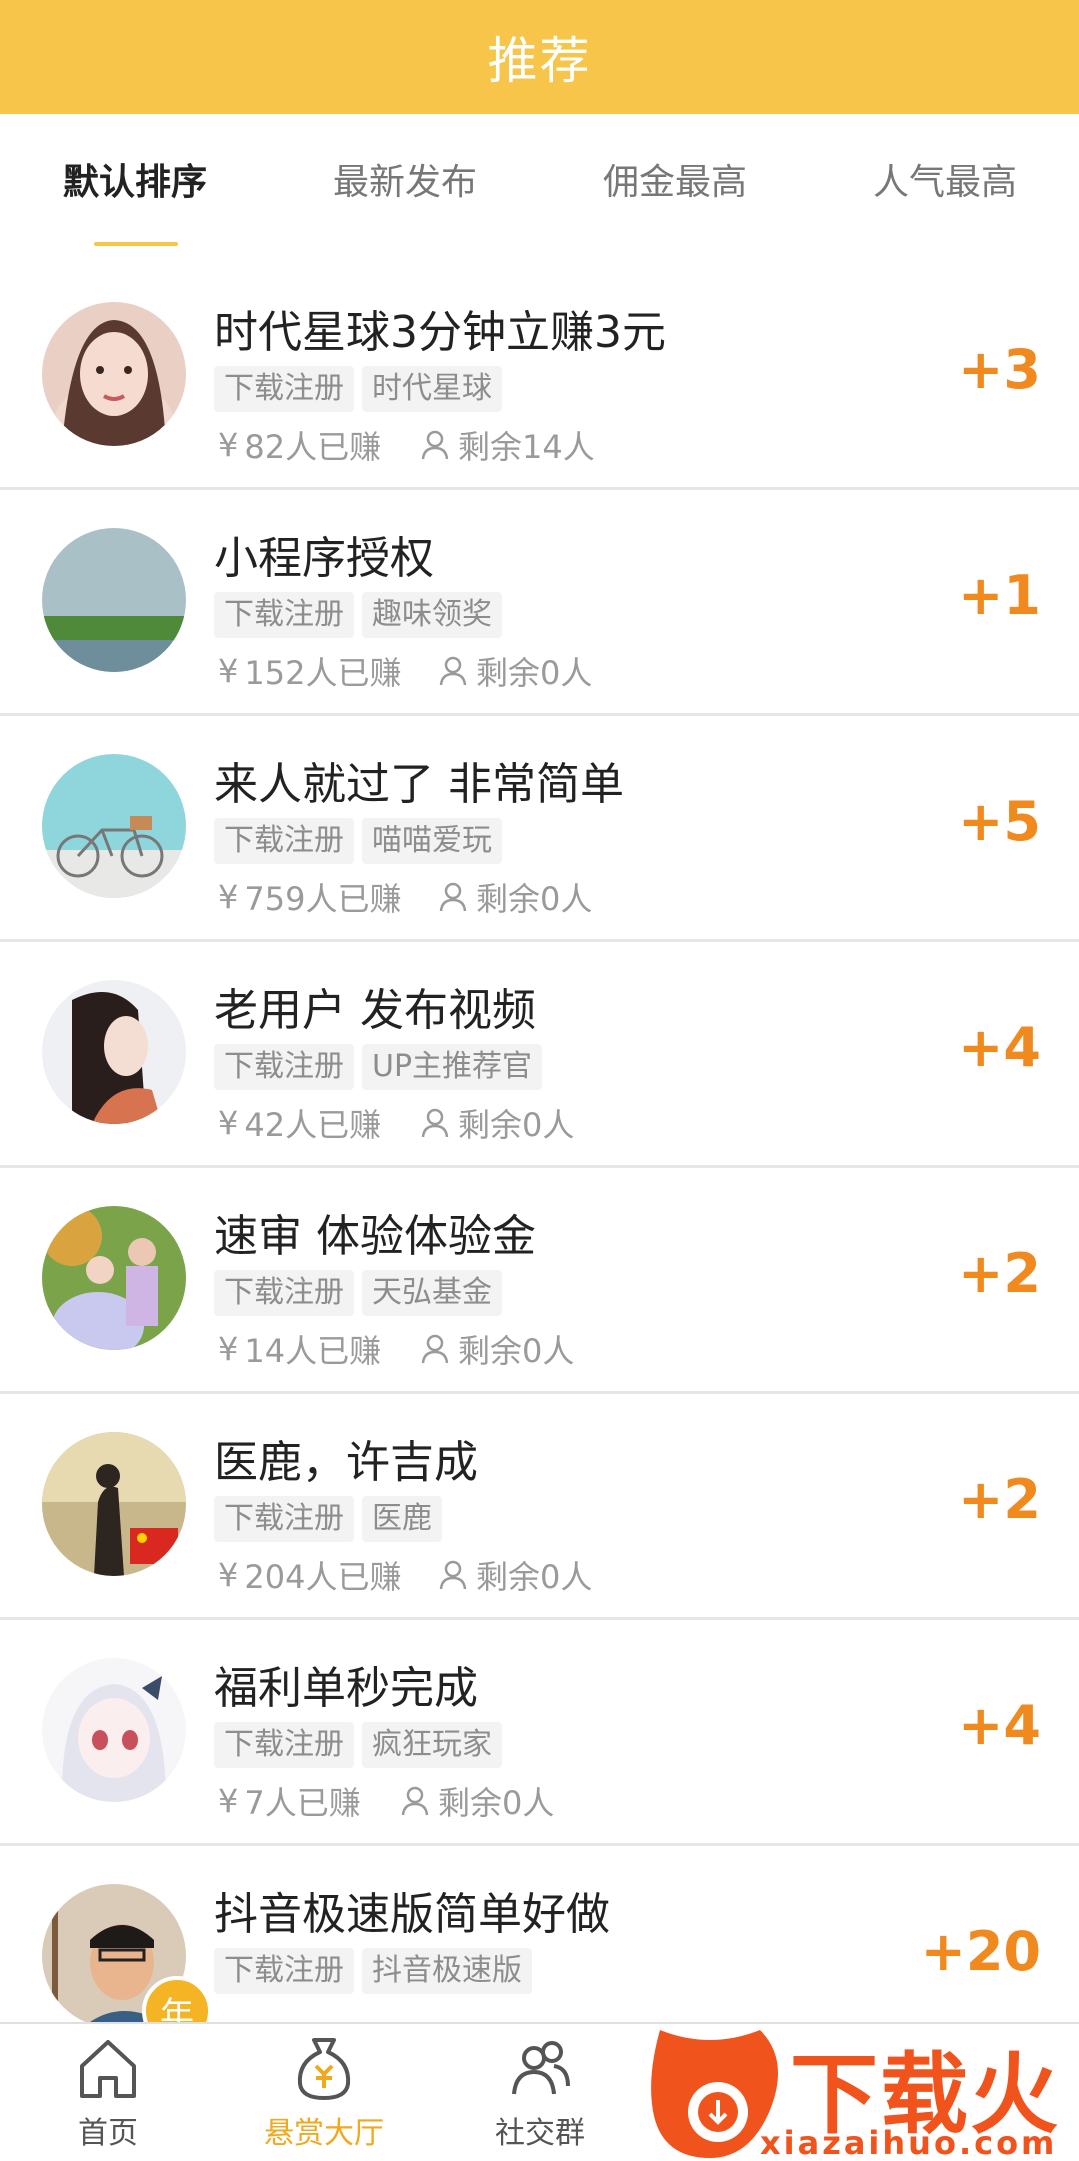 The image size is (1079, 2161). I want to click on task-item: 福利单秒完成 下载注册 疯狂玩家 ¥7人已赚 剩余0人 +4, so click(539, 1734).